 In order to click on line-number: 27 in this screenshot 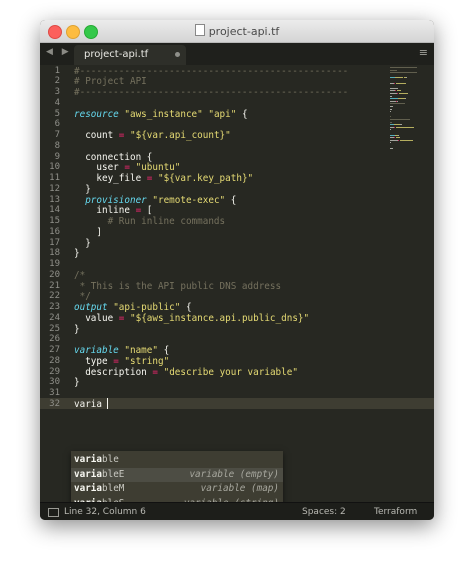, I will do `click(54, 350)`.